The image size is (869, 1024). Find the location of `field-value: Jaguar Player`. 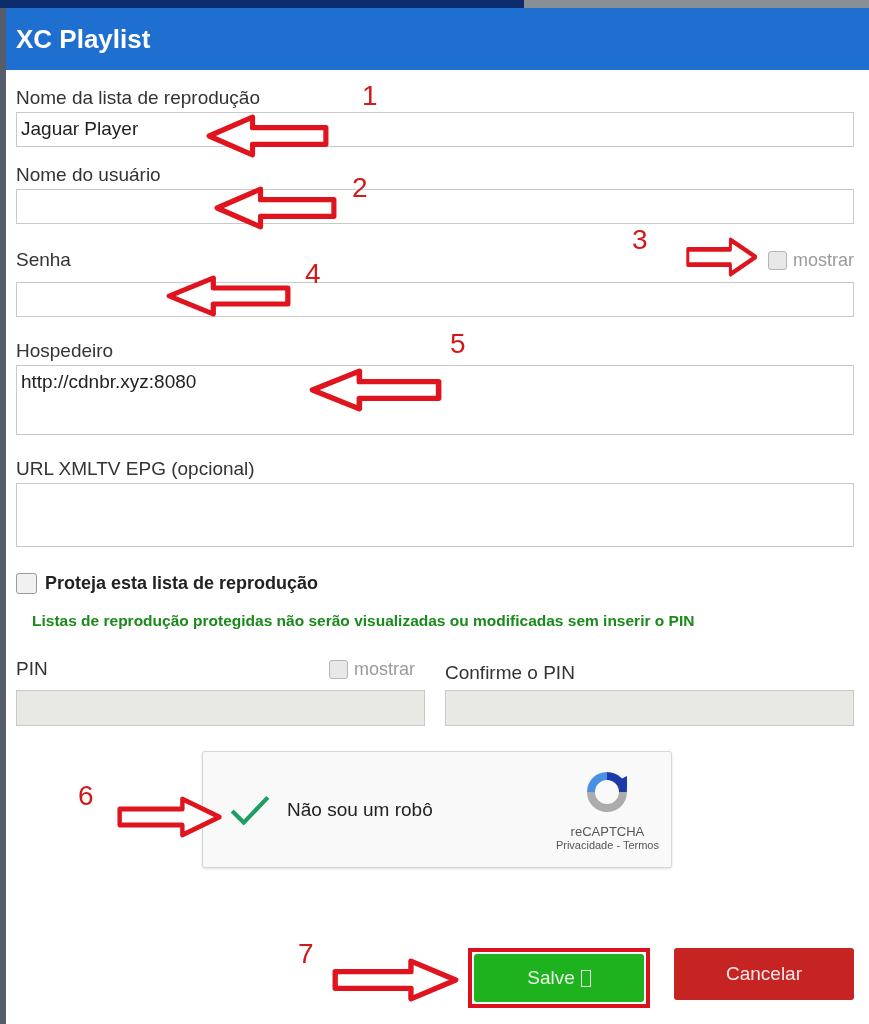

field-value: Jaguar Player is located at coordinates (80, 128).